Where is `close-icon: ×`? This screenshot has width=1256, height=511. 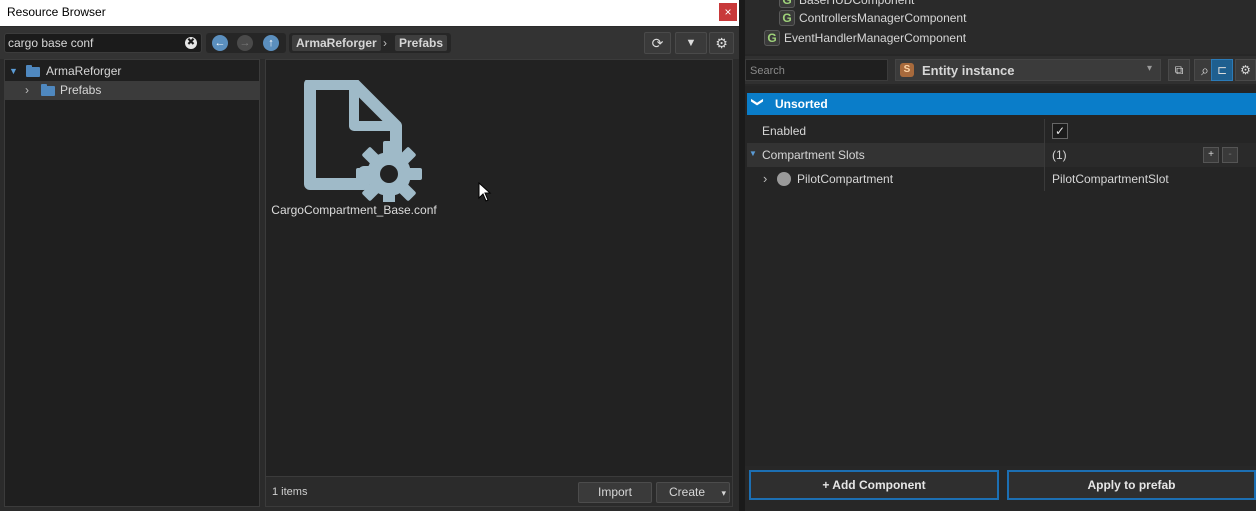 close-icon: × is located at coordinates (728, 12).